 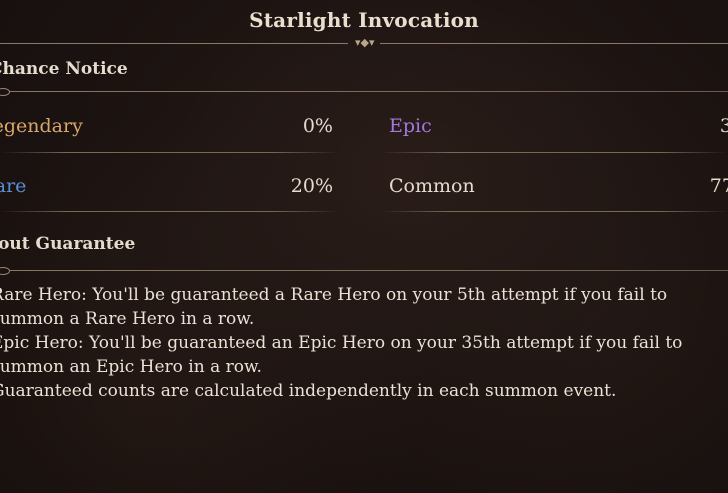 What do you see at coordinates (365, 42) in the screenshot?
I see `ornament-icon: ▾◆▾` at bounding box center [365, 42].